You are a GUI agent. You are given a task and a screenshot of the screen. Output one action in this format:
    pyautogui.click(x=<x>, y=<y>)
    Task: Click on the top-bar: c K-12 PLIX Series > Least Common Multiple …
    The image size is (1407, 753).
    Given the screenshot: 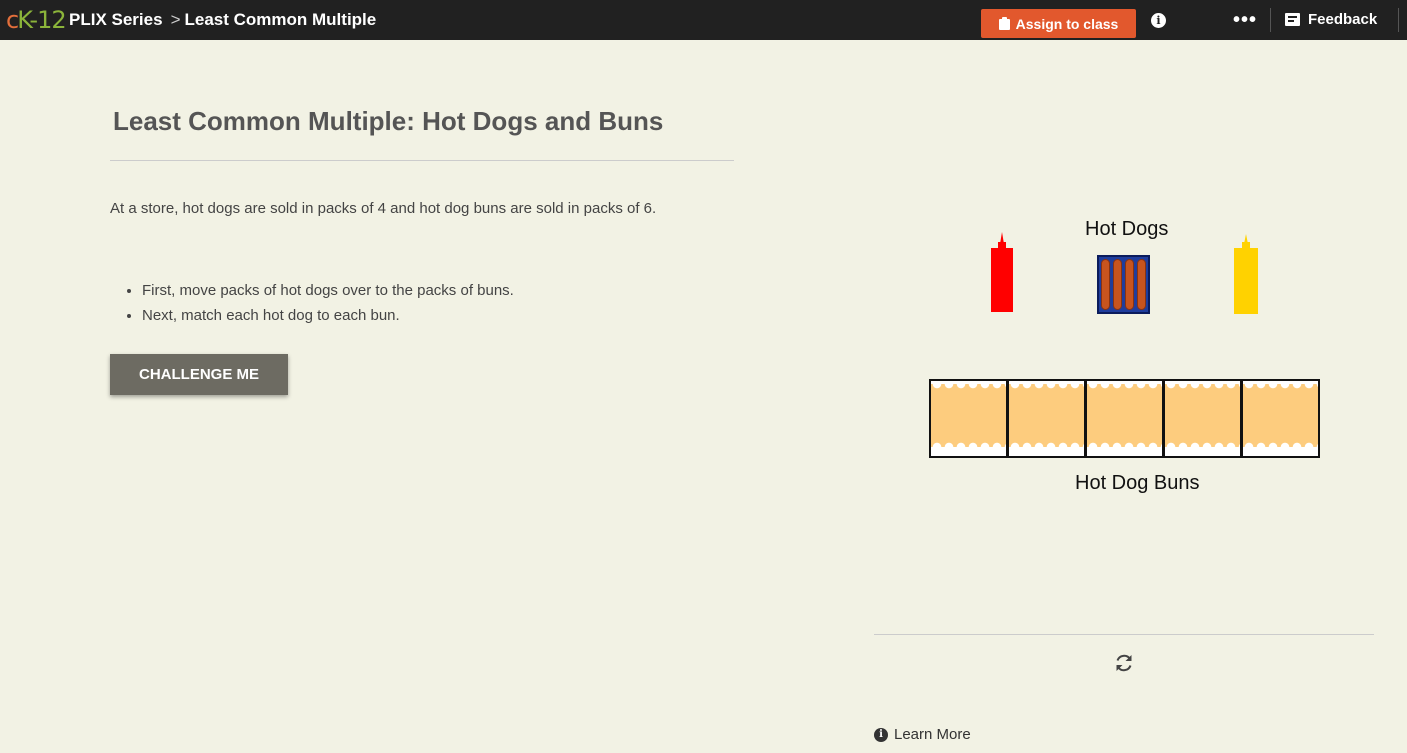 What is the action you would take?
    pyautogui.click(x=703, y=20)
    